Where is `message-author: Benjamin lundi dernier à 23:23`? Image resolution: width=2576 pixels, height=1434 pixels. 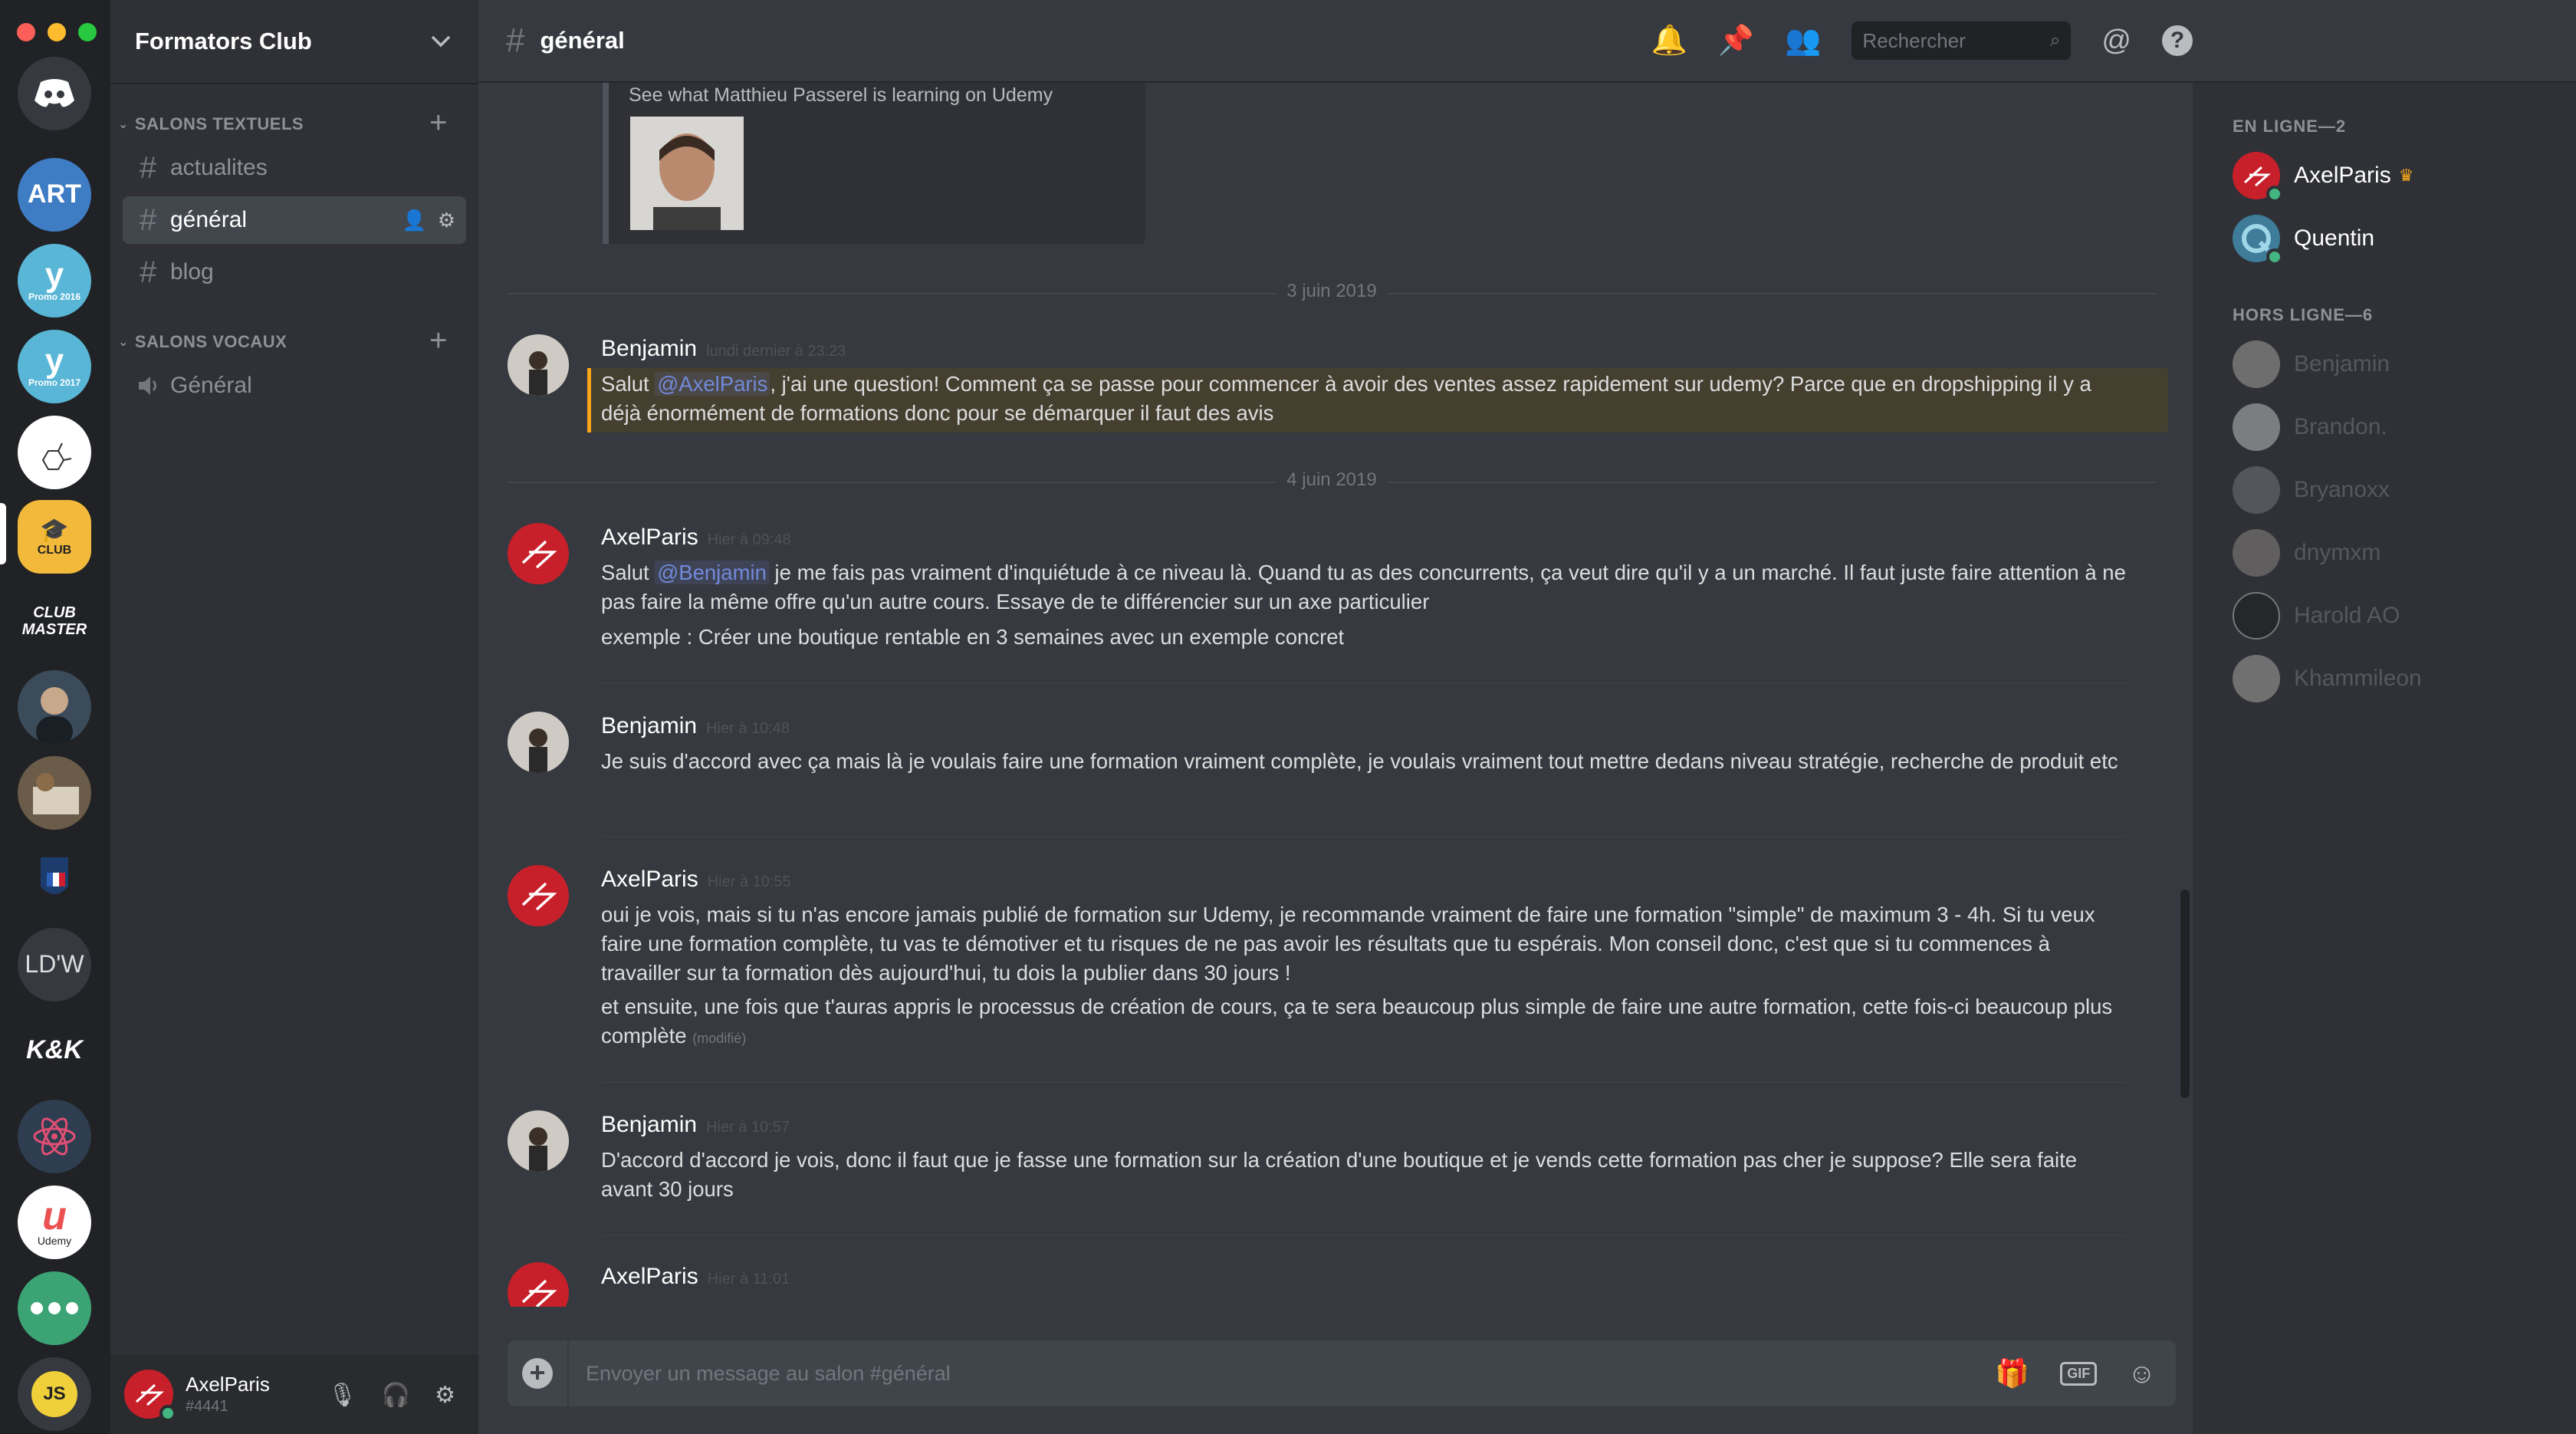
message-author: Benjamin lundi dernier à 23:23 is located at coordinates (723, 349).